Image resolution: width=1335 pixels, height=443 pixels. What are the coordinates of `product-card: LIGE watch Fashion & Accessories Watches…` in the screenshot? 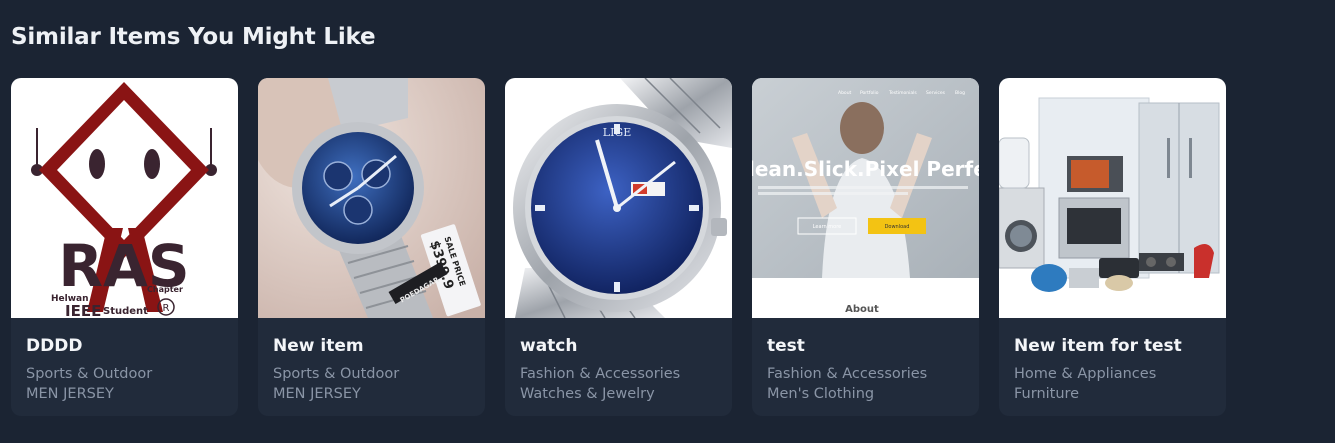 It's located at (618, 247).